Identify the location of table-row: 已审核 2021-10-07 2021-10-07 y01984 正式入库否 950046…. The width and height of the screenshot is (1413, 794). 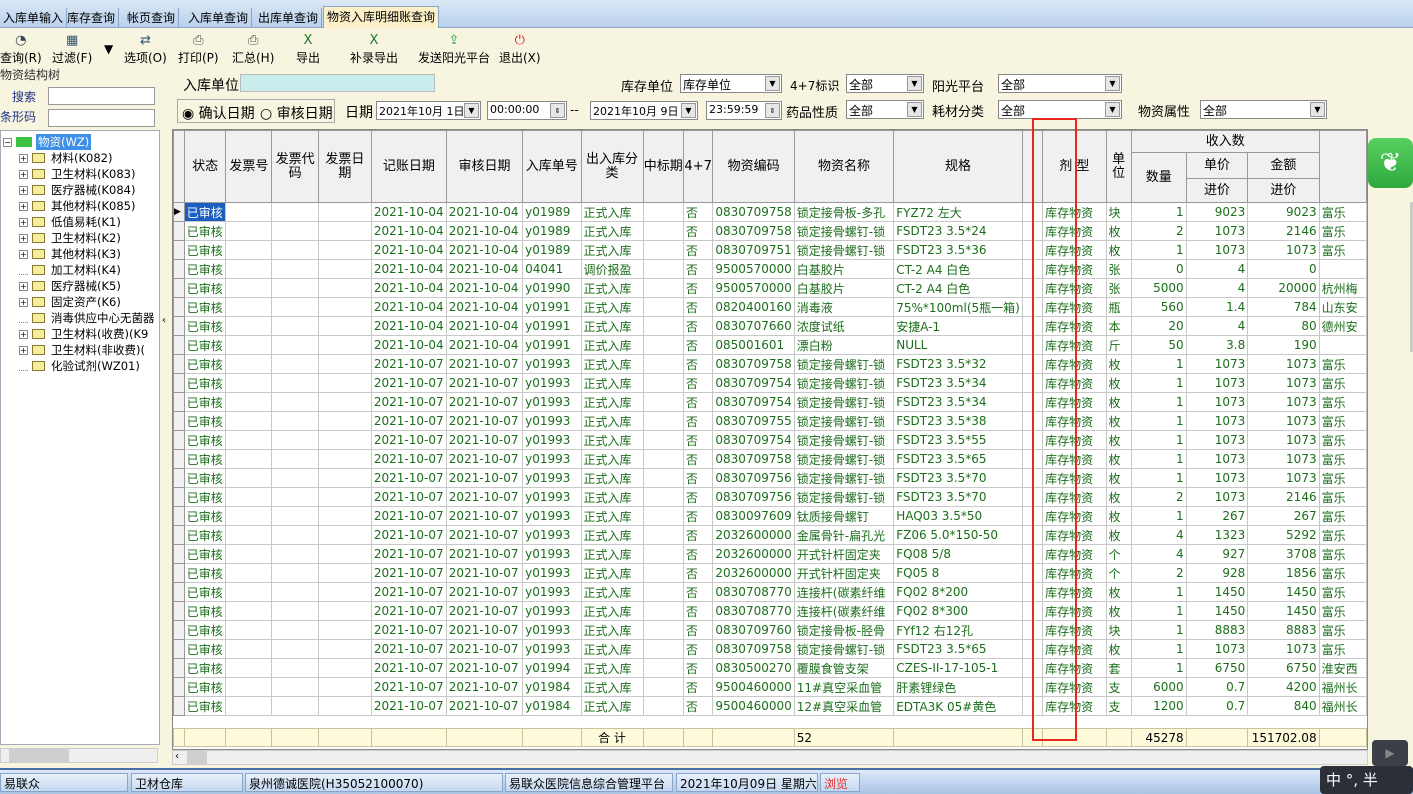
(770, 706).